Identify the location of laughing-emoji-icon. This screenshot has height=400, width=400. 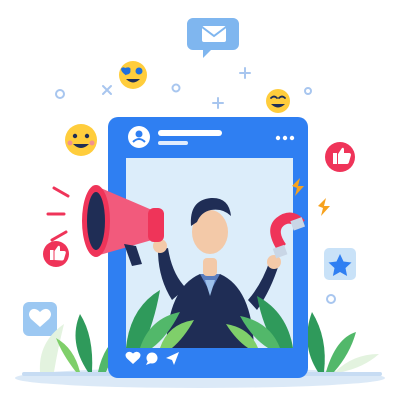
(278, 101).